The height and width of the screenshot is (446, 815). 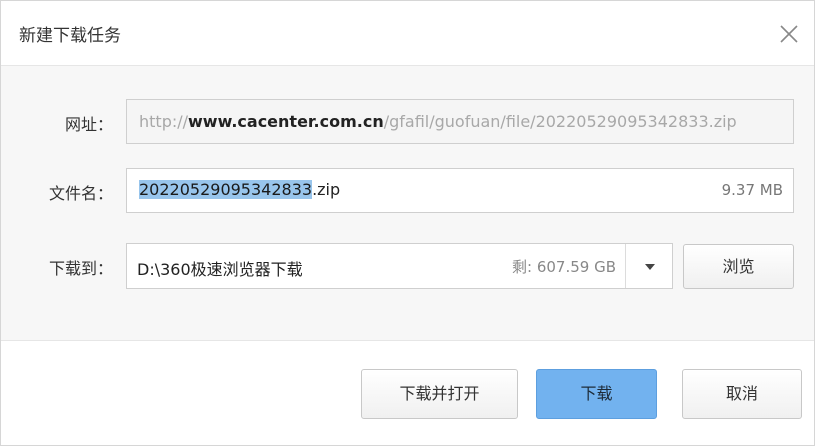 What do you see at coordinates (286, 121) in the screenshot?
I see `url-host: www.cacenter.com.cn` at bounding box center [286, 121].